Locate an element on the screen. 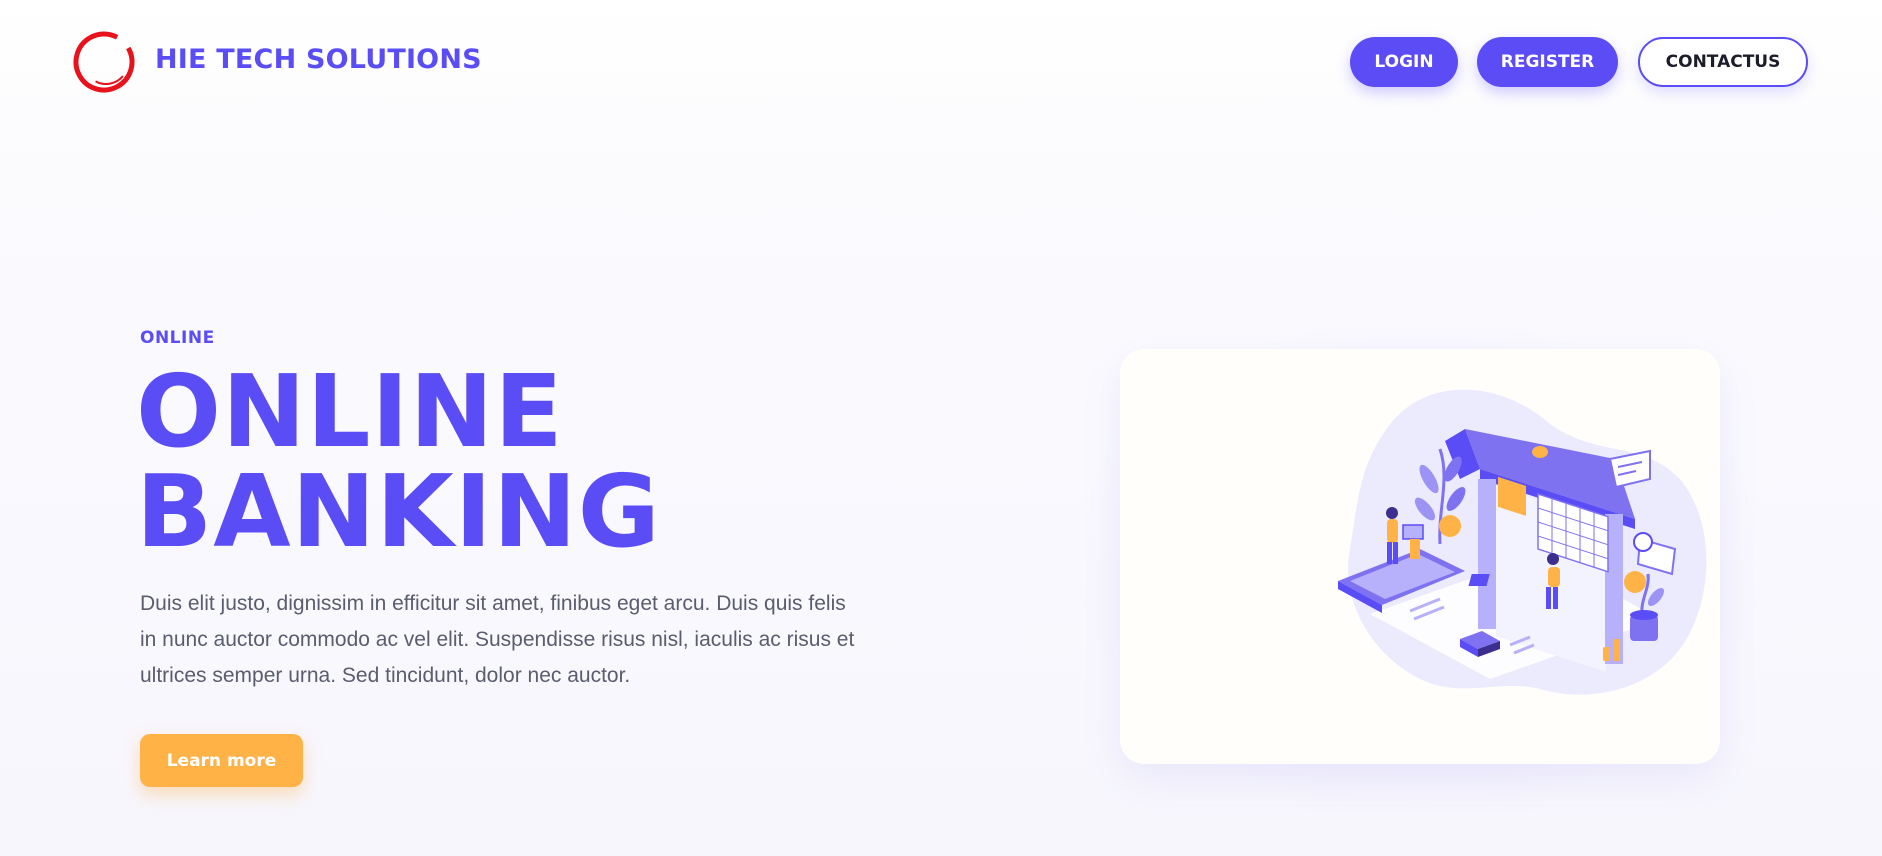  hero-headline-line2: BANKING is located at coordinates (398, 511).